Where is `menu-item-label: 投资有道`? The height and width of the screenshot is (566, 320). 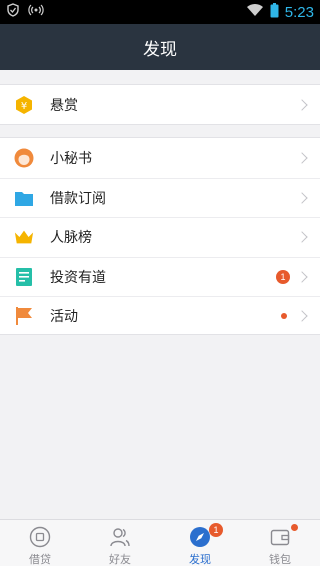 menu-item-label: 投资有道 is located at coordinates (78, 277).